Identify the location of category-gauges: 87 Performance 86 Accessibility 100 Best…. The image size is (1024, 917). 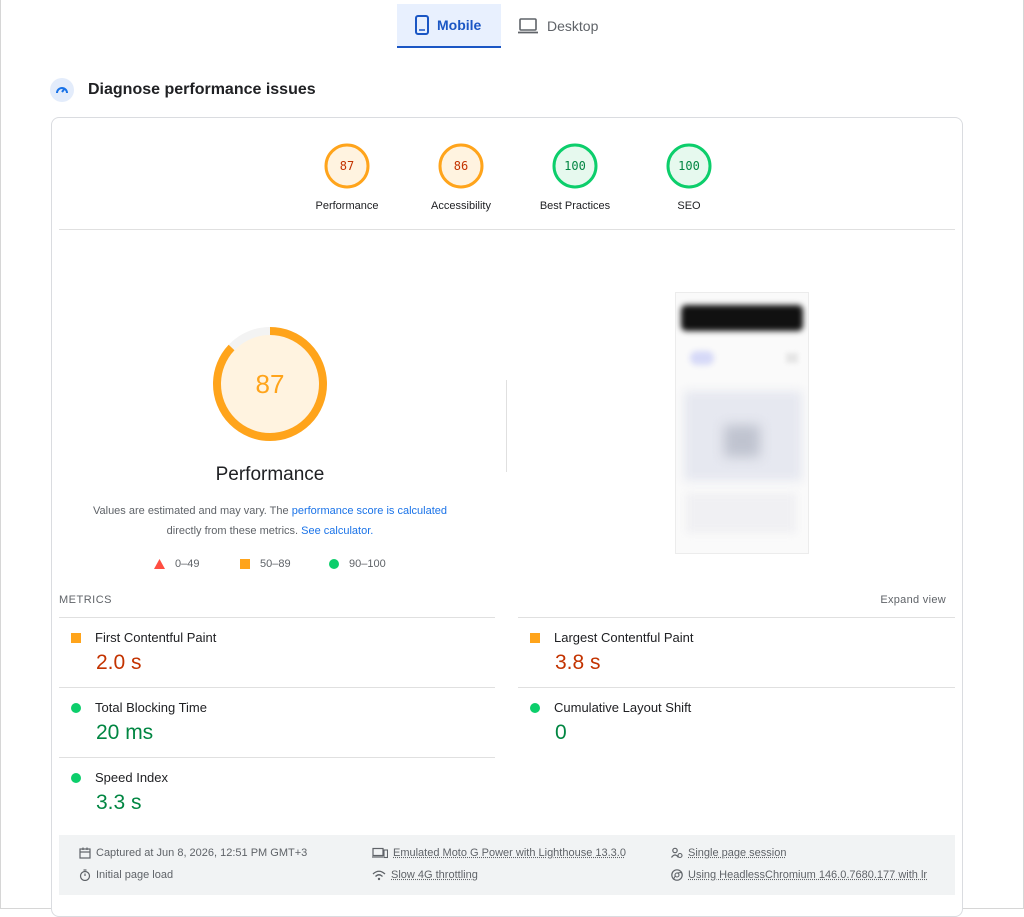
(518, 177).